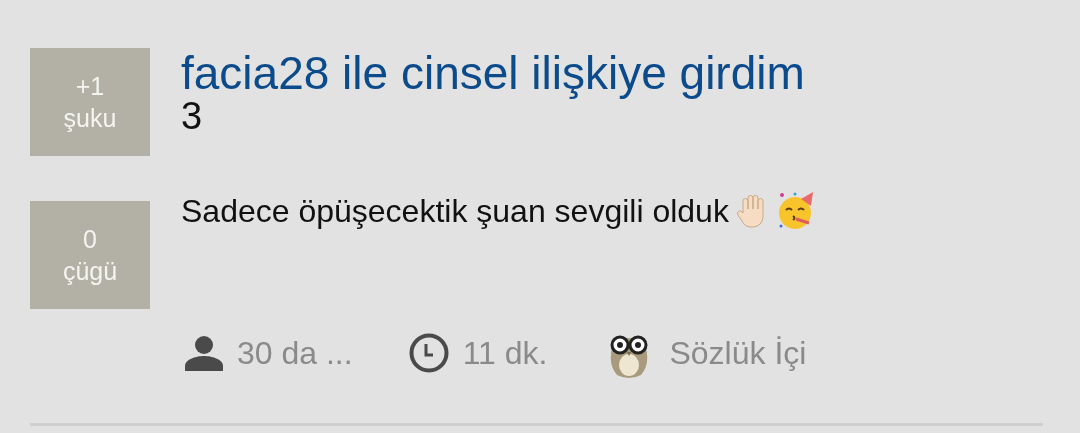  What do you see at coordinates (204, 353) in the screenshot?
I see `person-icon` at bounding box center [204, 353].